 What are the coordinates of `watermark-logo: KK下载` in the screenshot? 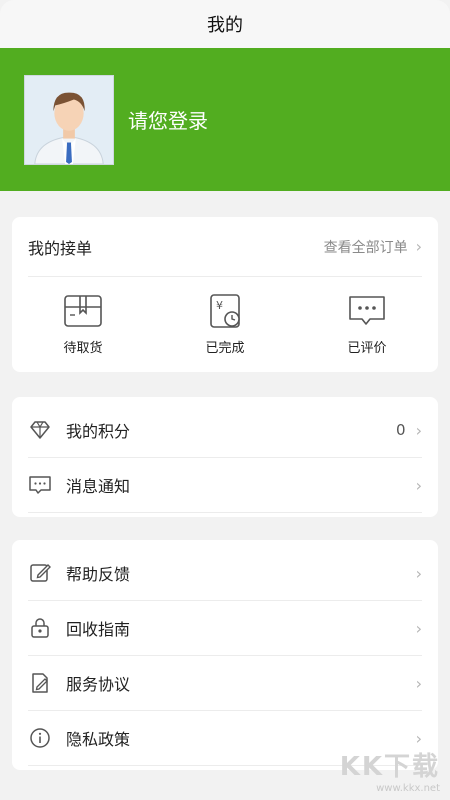 It's located at (389, 767).